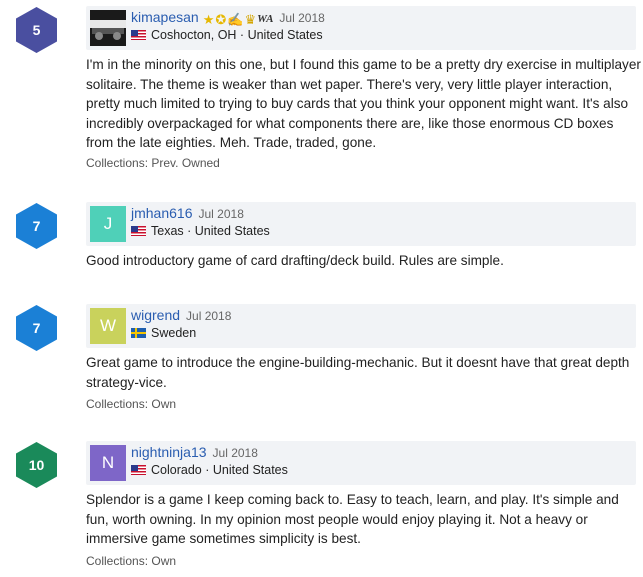 The image size is (643, 577). Describe the element at coordinates (36, 30) in the screenshot. I see `rating-badge: 5` at that location.